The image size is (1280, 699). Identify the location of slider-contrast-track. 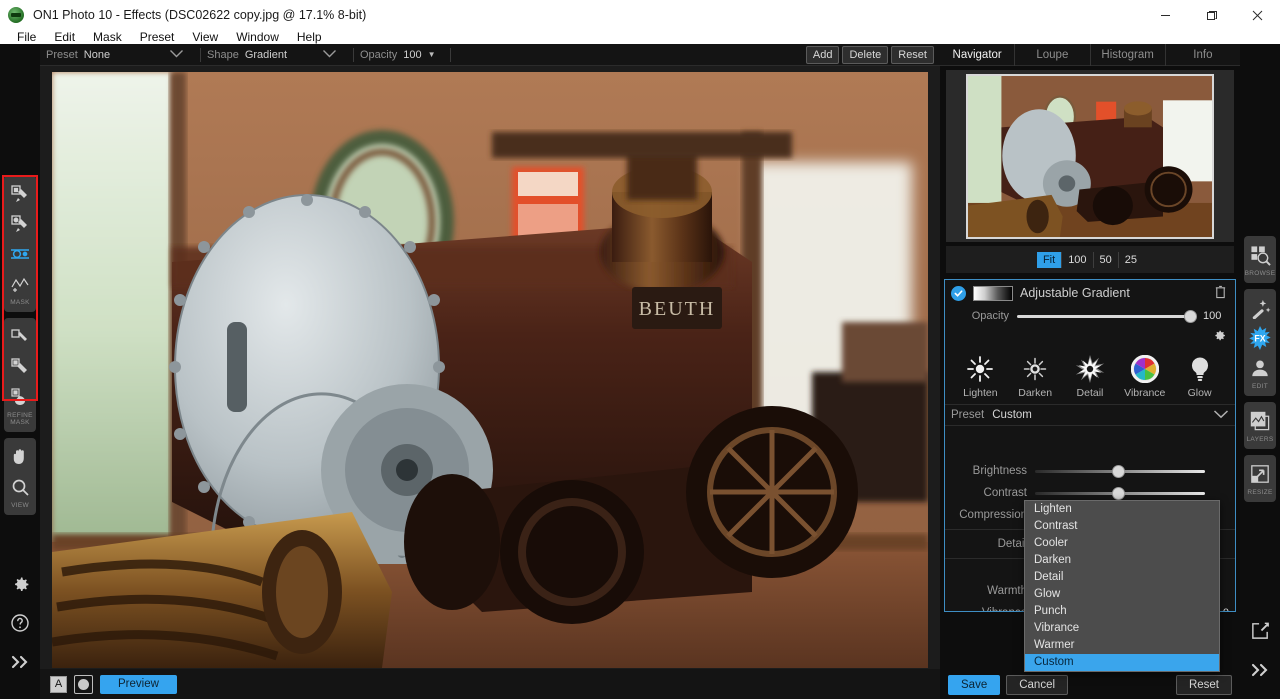
(1120, 493).